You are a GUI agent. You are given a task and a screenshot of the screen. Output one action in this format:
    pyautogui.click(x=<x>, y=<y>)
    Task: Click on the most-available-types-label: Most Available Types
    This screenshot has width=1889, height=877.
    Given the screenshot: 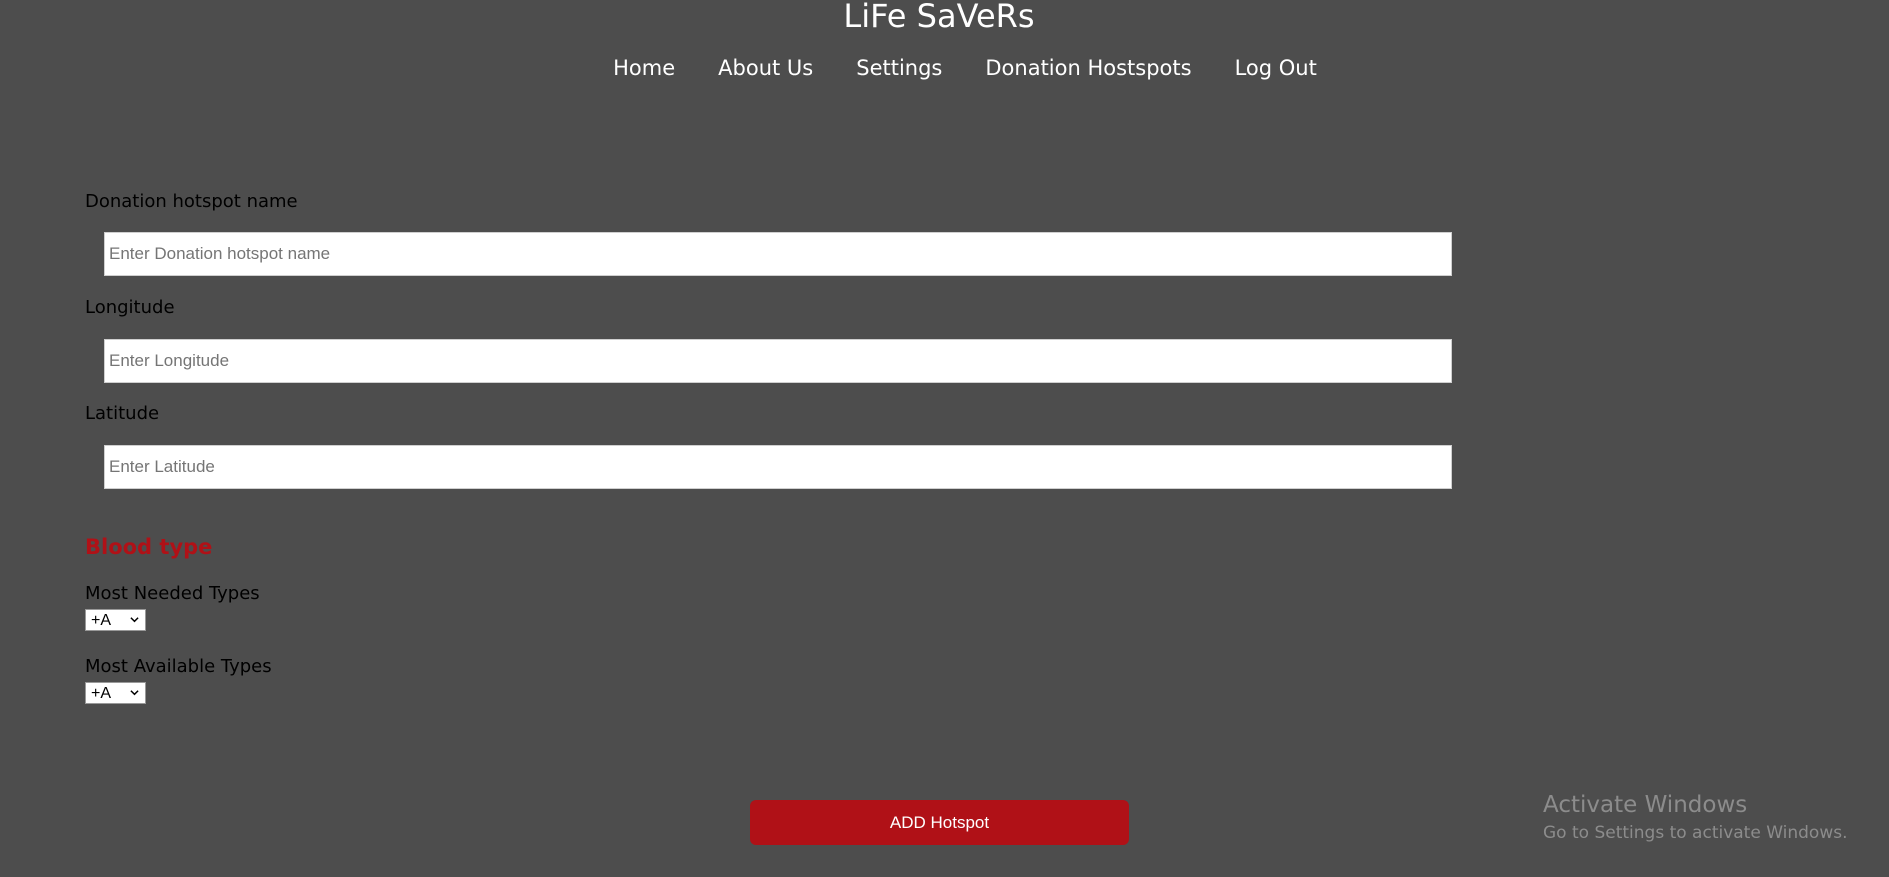 What is the action you would take?
    pyautogui.click(x=178, y=666)
    